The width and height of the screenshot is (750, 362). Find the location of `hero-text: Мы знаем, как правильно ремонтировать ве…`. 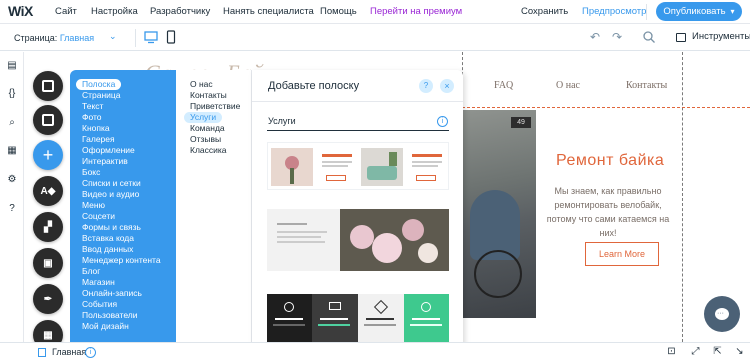

hero-text: Мы знаем, как правильно ремонтировать ве… is located at coordinates (608, 212).